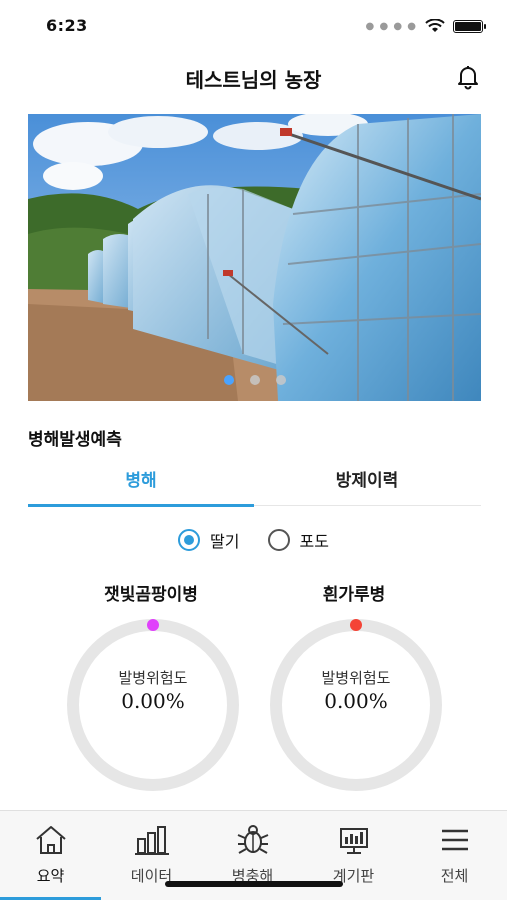 This screenshot has width=507, height=900. I want to click on radio-unselected-icon, so click(278, 540).